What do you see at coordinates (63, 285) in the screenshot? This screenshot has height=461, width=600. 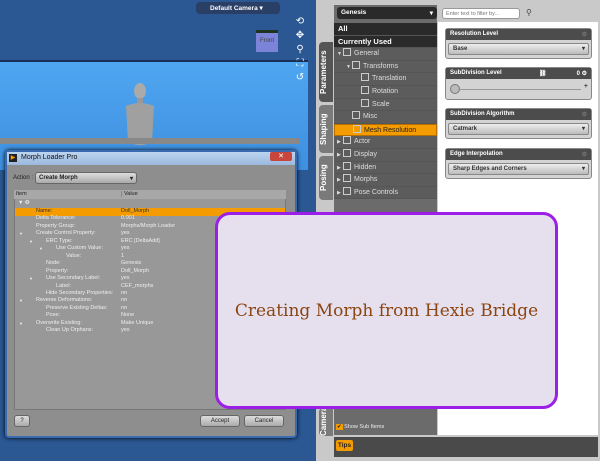 I see `row-item: Label:` at bounding box center [63, 285].